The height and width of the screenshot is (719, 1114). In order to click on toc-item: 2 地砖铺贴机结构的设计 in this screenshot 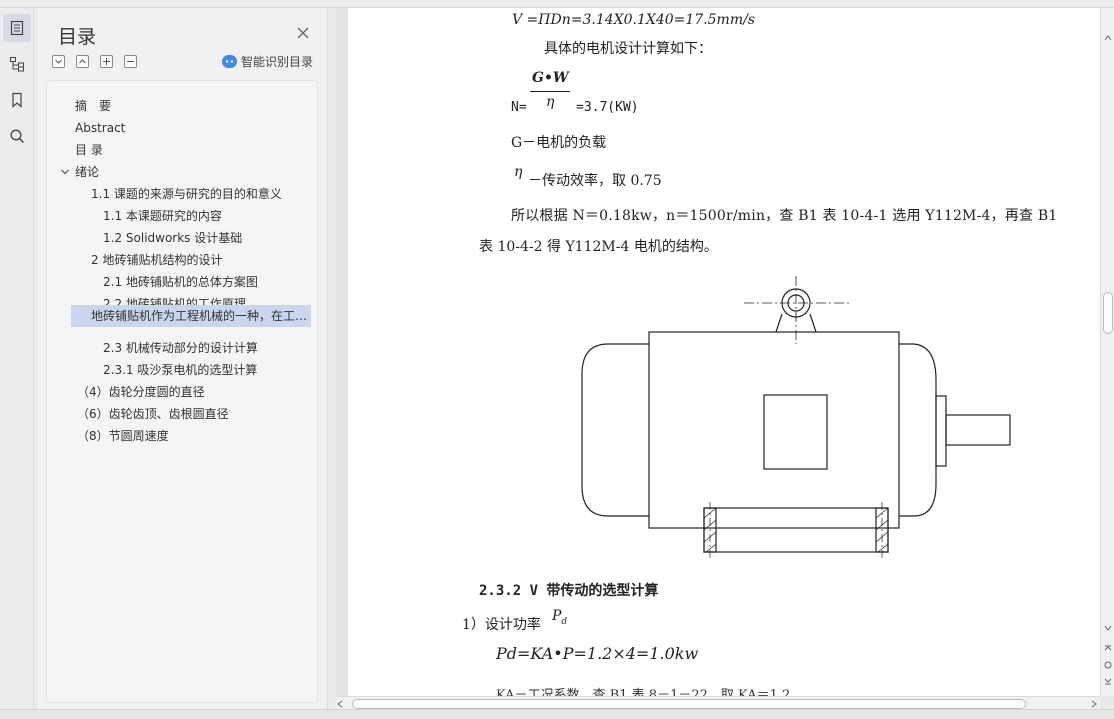, I will do `click(182, 260)`.